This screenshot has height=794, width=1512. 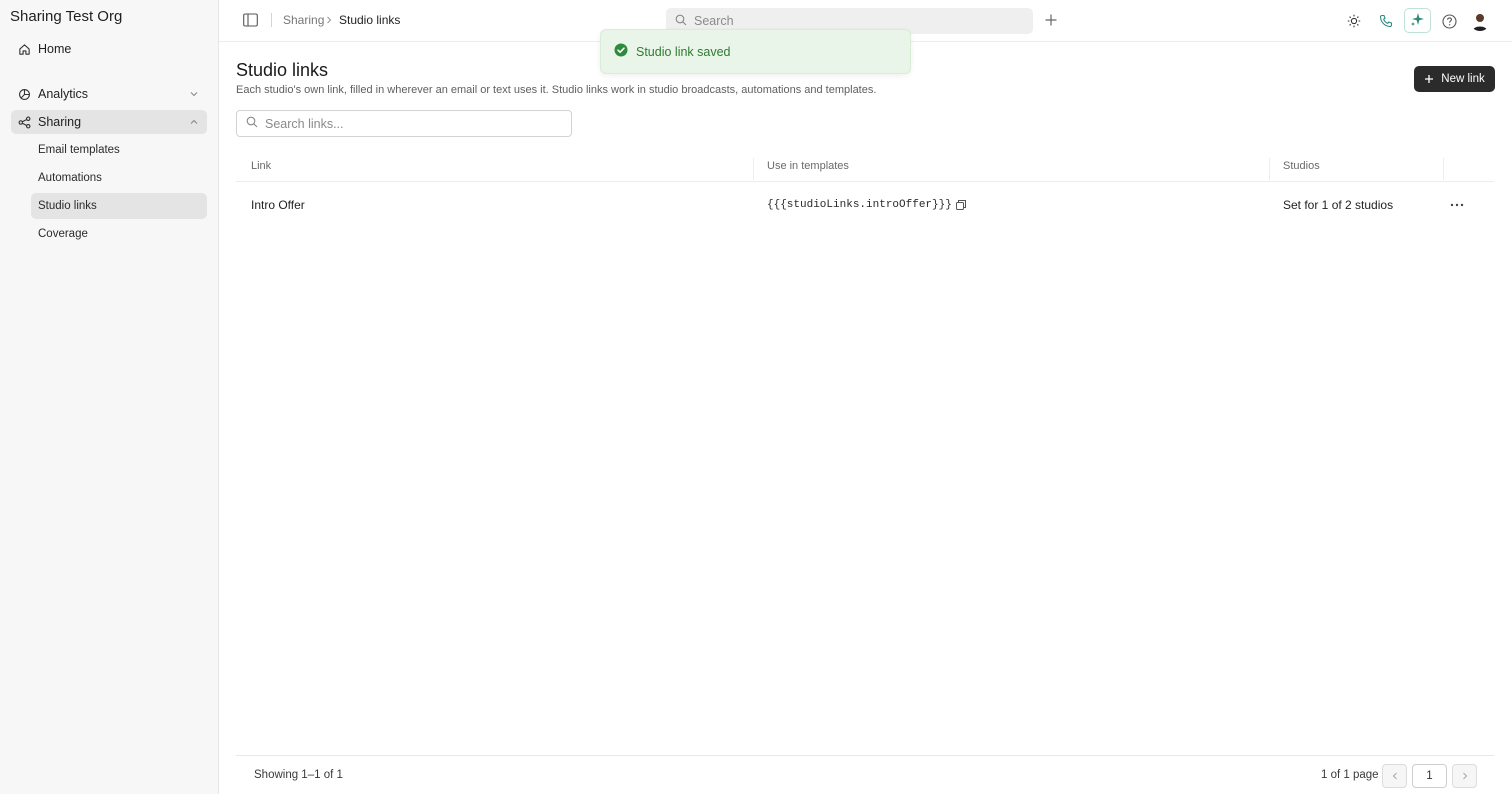 I want to click on share-icon, so click(x=24, y=122).